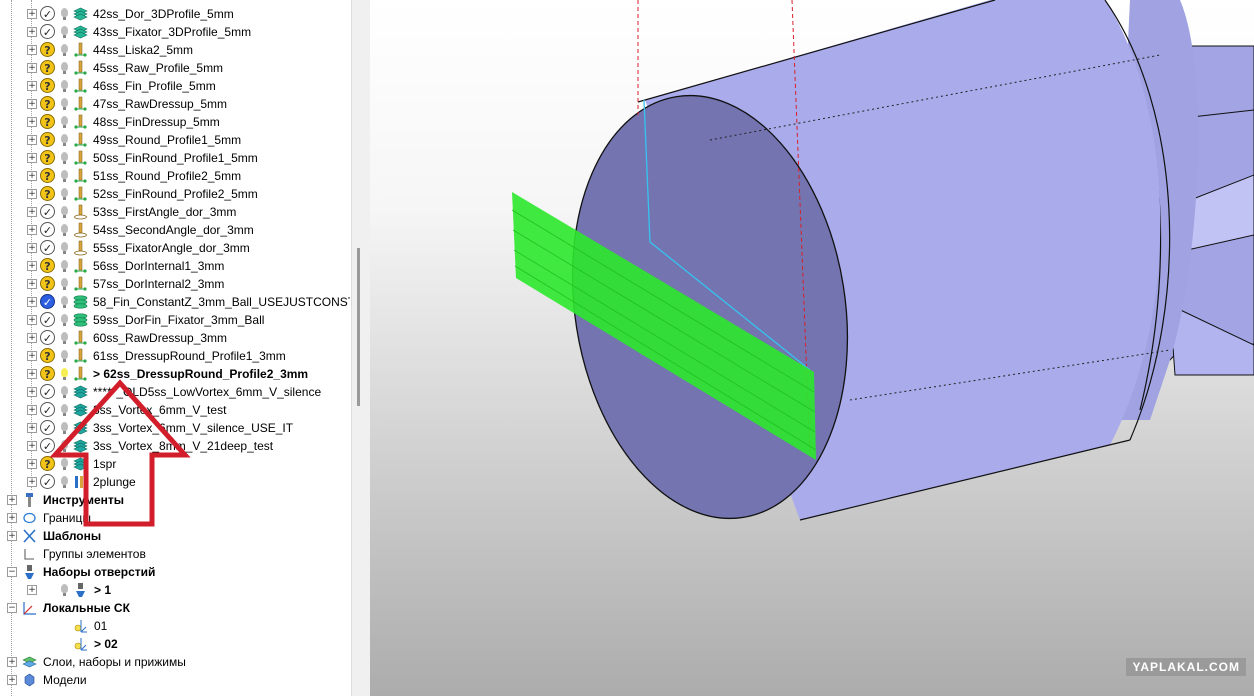  I want to click on tree-section-row: + > 1, so click(175, 590).